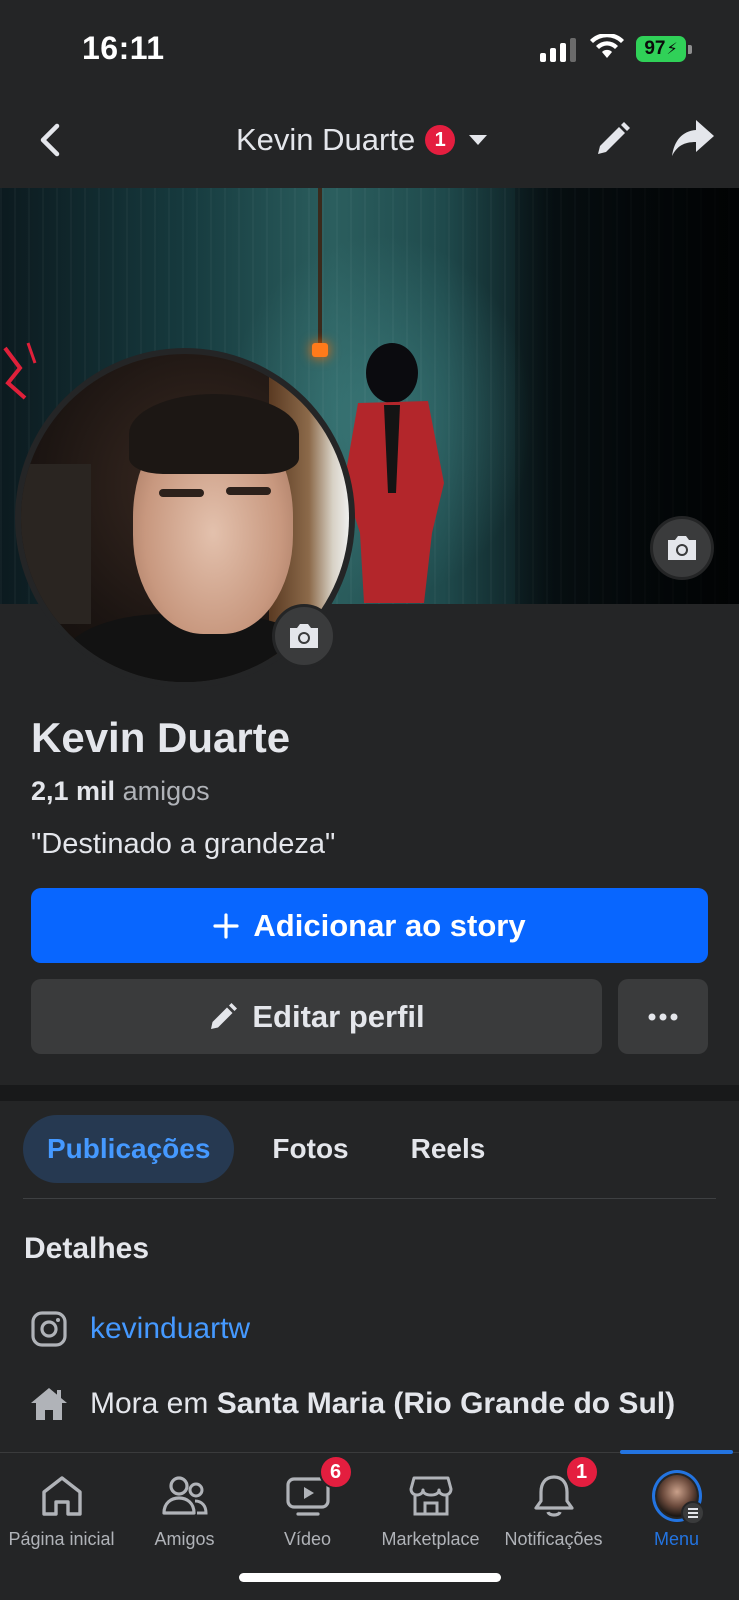 Image resolution: width=739 pixels, height=1600 pixels. I want to click on instagram-icon, so click(49, 1329).